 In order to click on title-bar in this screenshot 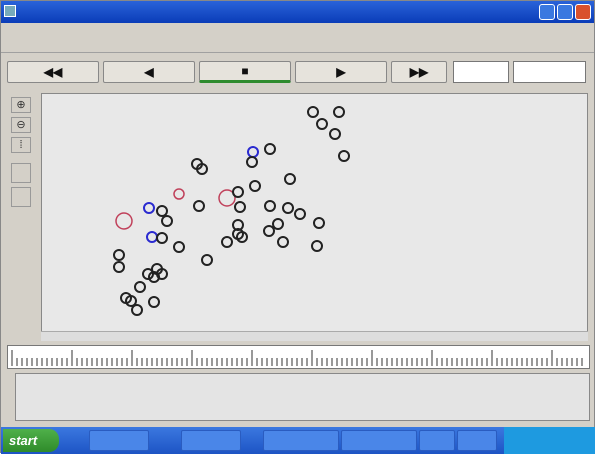, I will do `click(297, 12)`.